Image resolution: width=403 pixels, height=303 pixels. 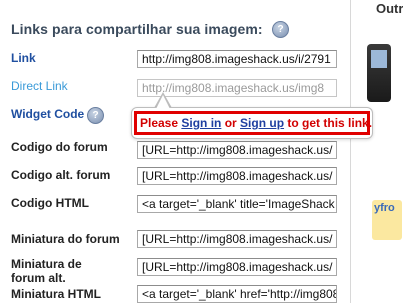 What do you see at coordinates (48, 114) in the screenshot?
I see `label-widget-code: Widget Code` at bounding box center [48, 114].